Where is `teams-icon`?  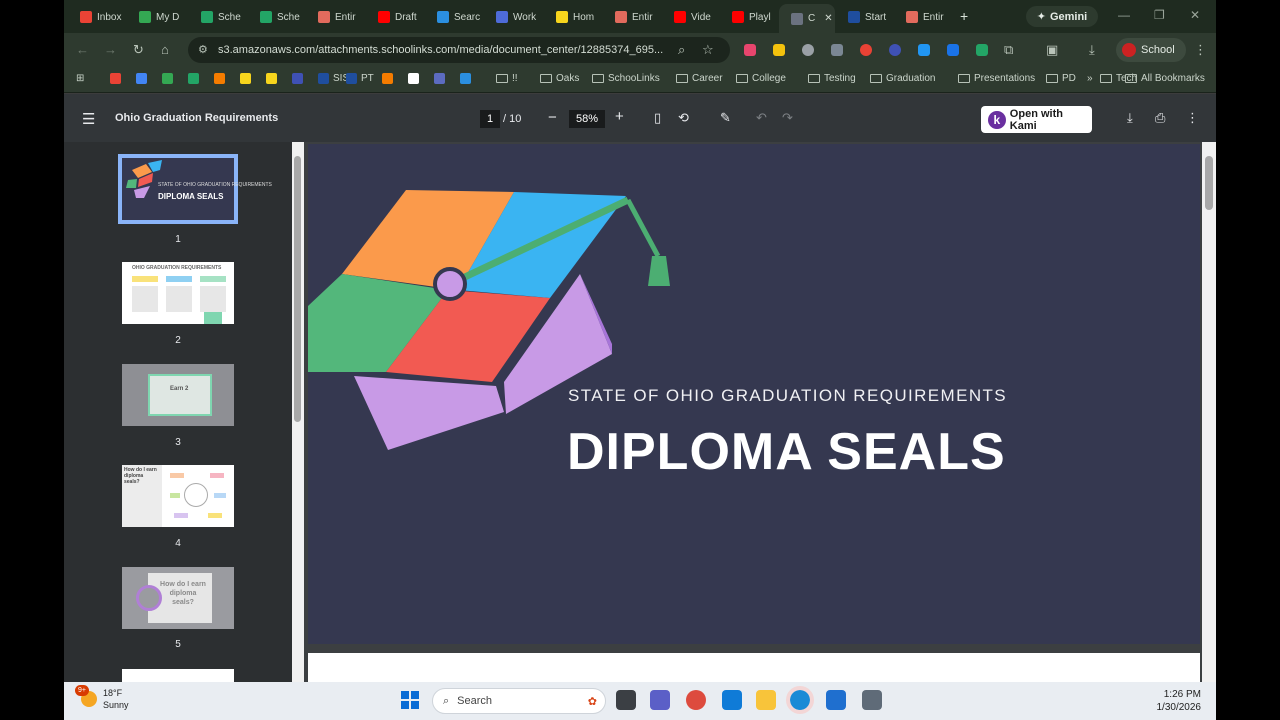 teams-icon is located at coordinates (660, 700).